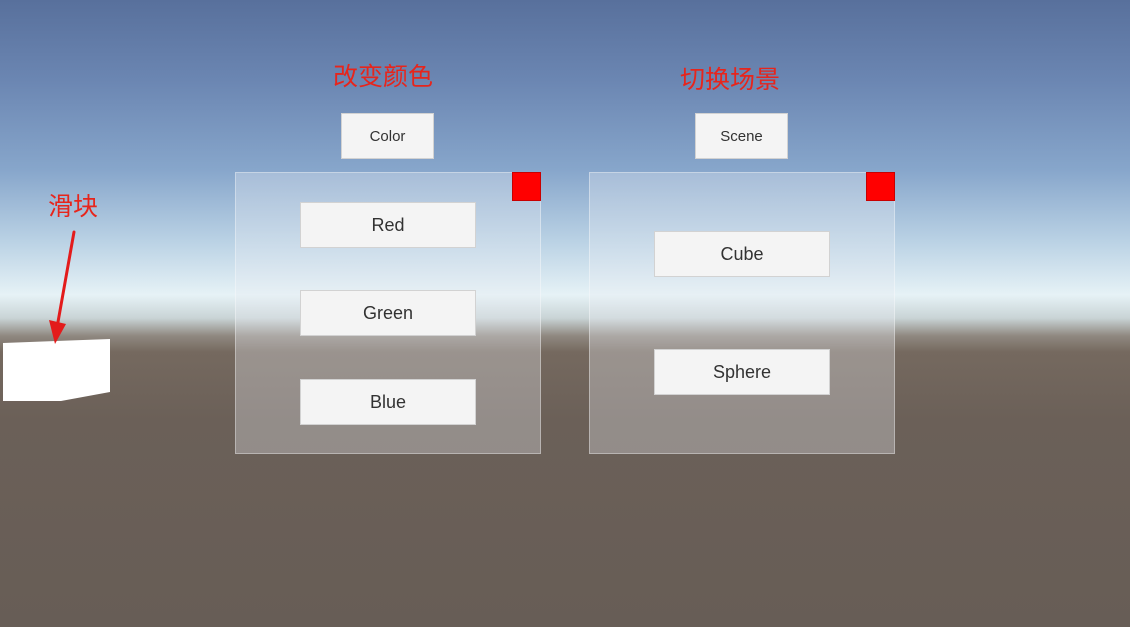 Image resolution: width=1130 pixels, height=627 pixels. What do you see at coordinates (526, 186) in the screenshot?
I see `color-panel-close-icon` at bounding box center [526, 186].